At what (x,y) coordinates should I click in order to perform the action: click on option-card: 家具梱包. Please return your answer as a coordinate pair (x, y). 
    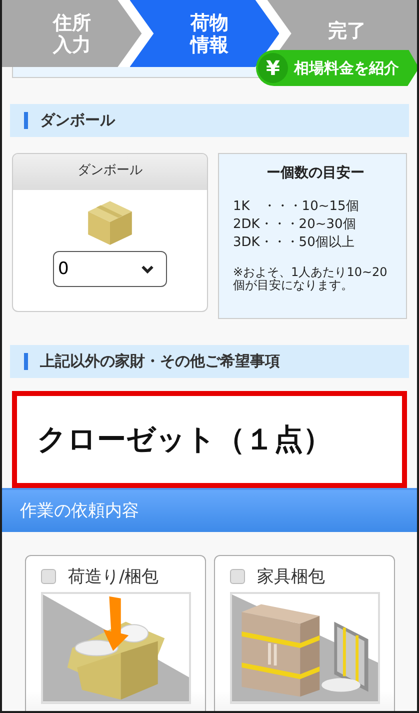
    Looking at the image, I should click on (304, 633).